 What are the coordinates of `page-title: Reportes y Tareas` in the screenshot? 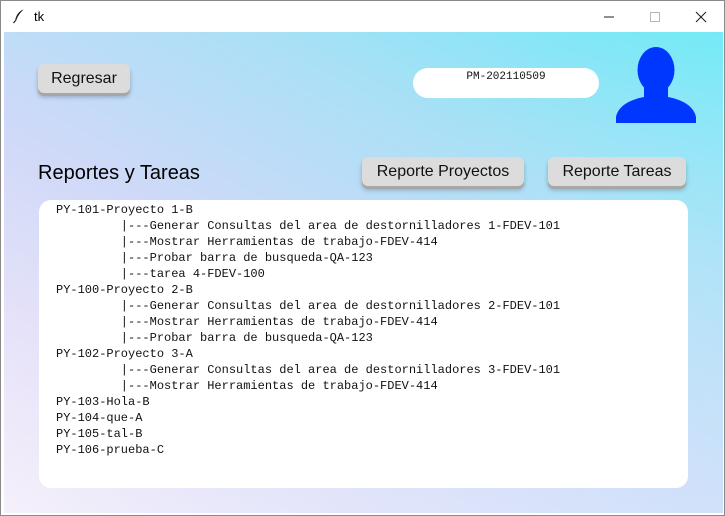 It's located at (119, 173).